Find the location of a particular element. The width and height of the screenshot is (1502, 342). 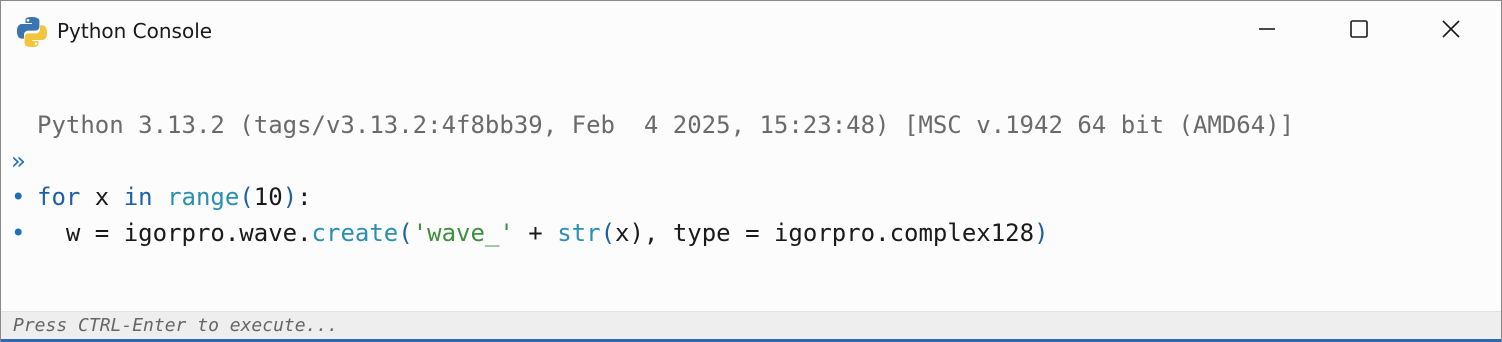

code-line-3: • is located at coordinates (44, 213).